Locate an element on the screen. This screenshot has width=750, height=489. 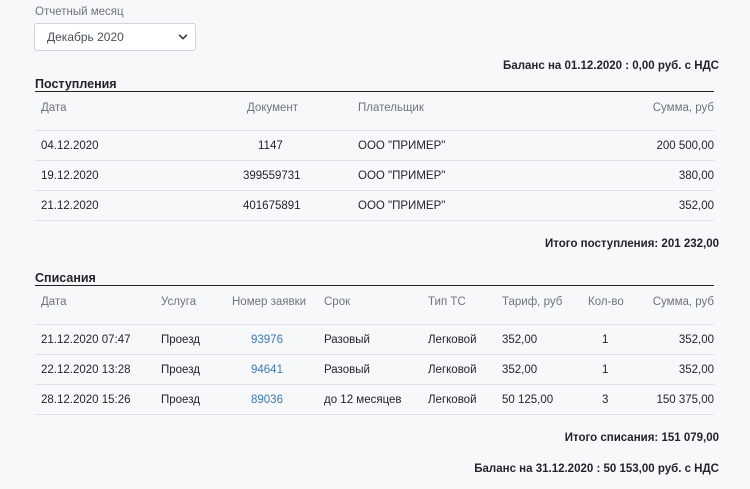
income-sum: 380,00 is located at coordinates (696, 176).